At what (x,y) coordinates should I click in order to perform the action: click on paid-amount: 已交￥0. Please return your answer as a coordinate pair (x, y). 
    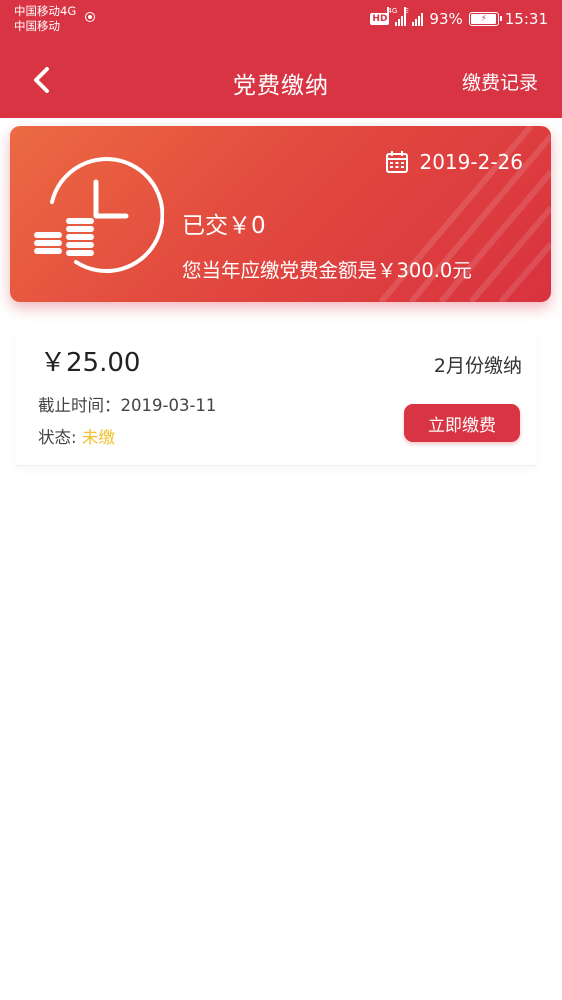
    Looking at the image, I should click on (224, 226).